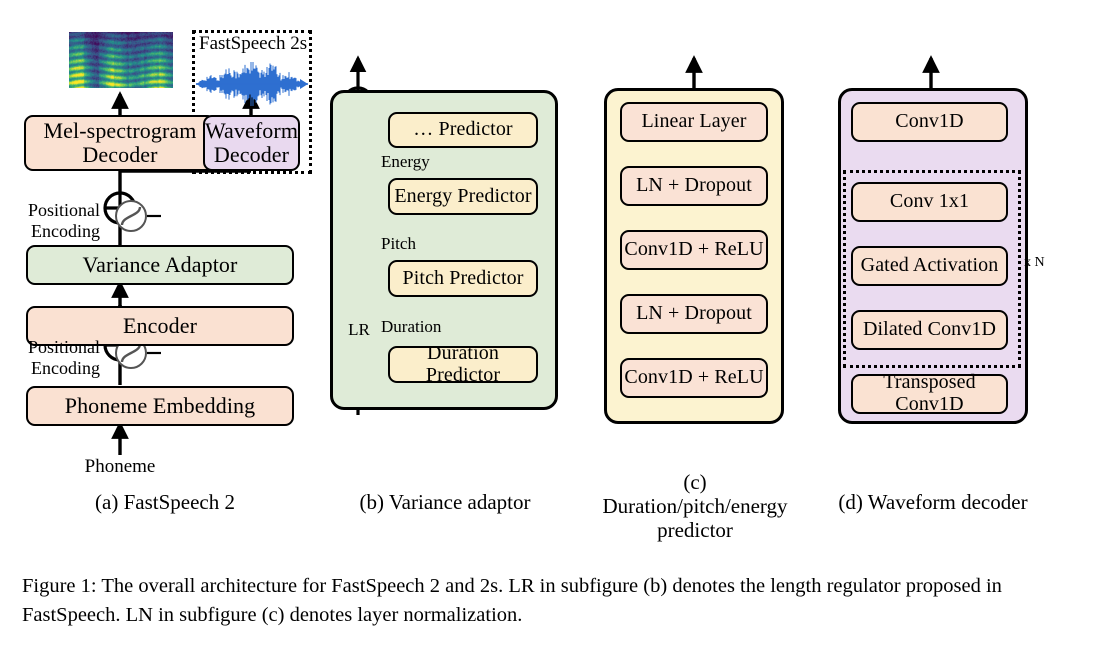 The height and width of the screenshot is (650, 1094). I want to click on edge-label-pitch: Pitch, so click(398, 243).